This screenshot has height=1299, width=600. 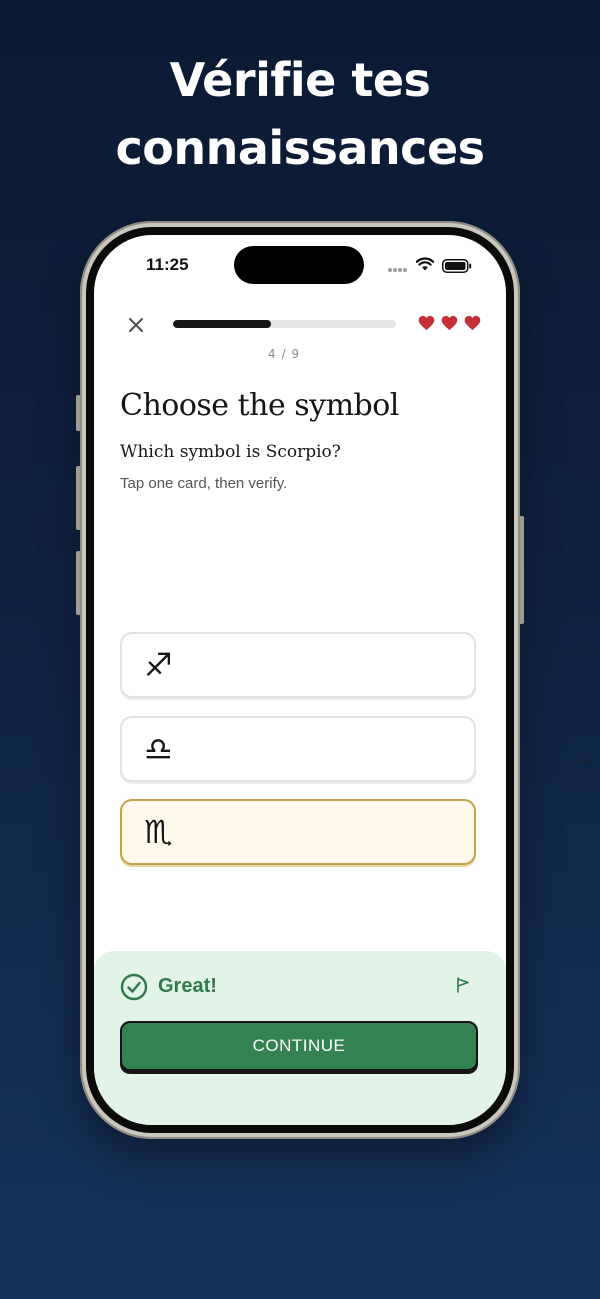 I want to click on status-time: 11:25, so click(x=167, y=264).